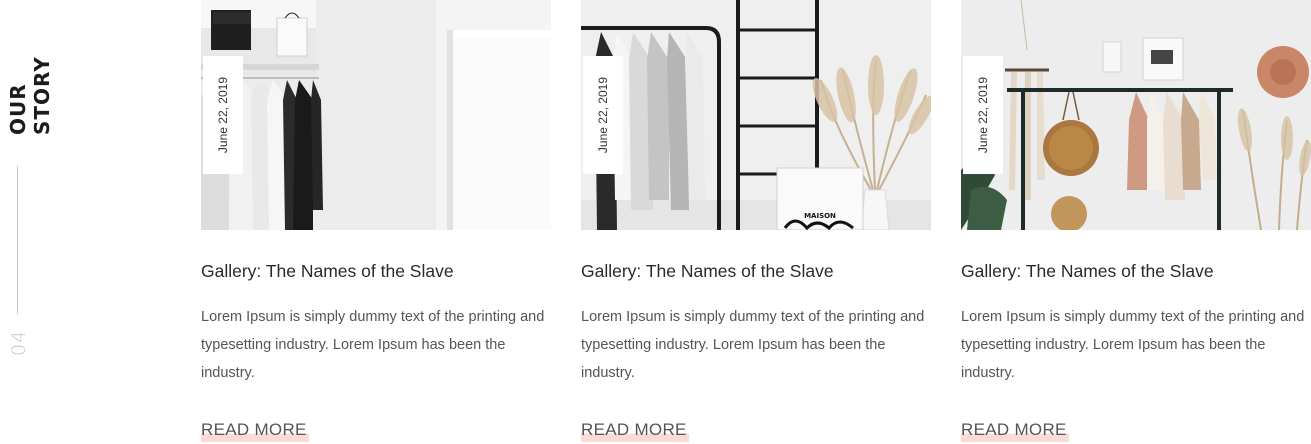  Describe the element at coordinates (19, 342) in the screenshot. I see `section-number: 04` at that location.